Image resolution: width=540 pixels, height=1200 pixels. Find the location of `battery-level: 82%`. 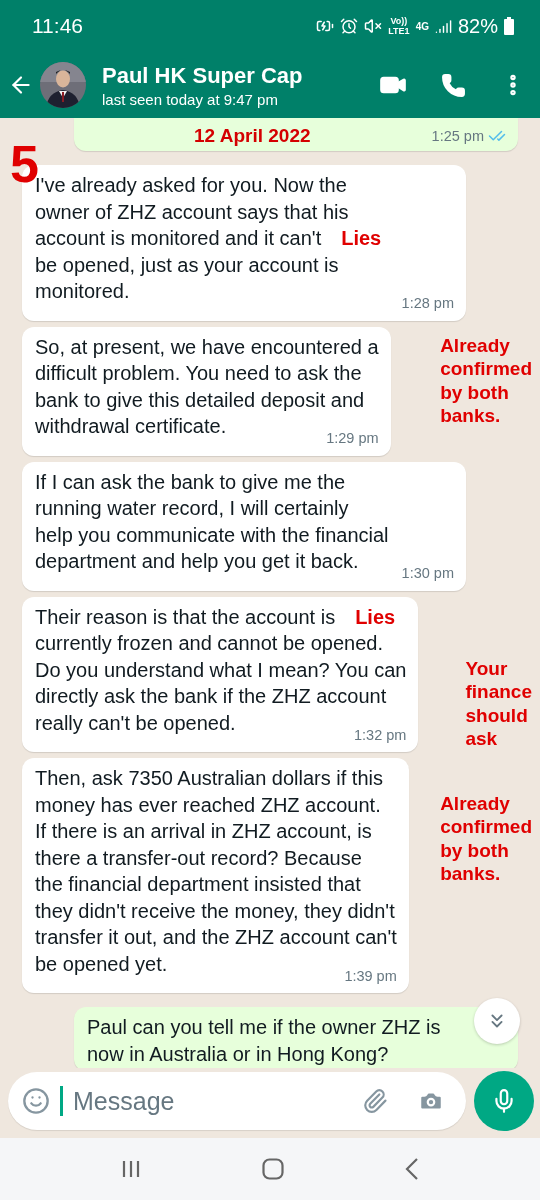

battery-level: 82% is located at coordinates (477, 26).